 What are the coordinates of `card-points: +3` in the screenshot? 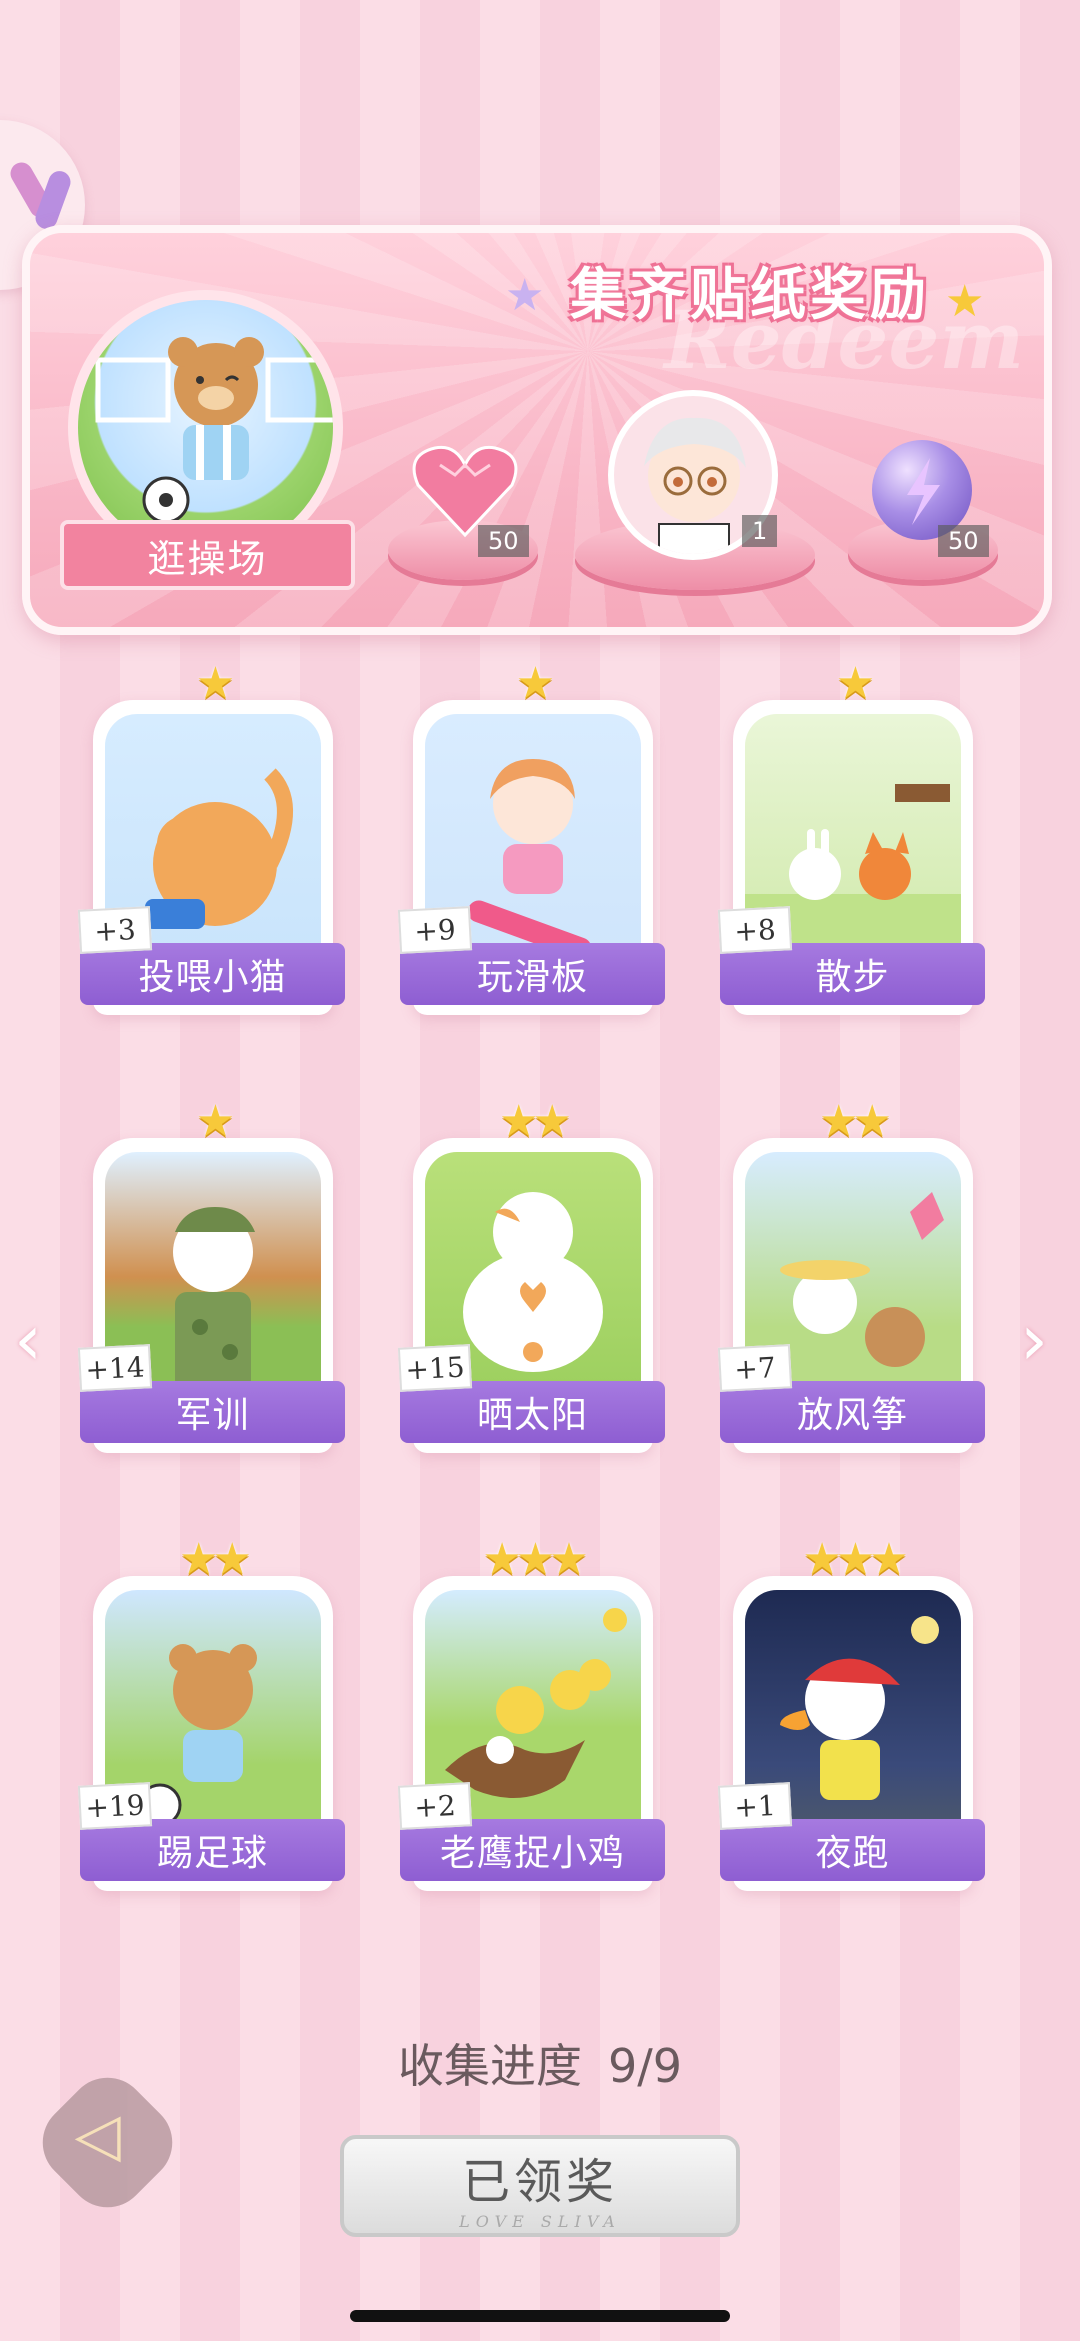 It's located at (115, 930).